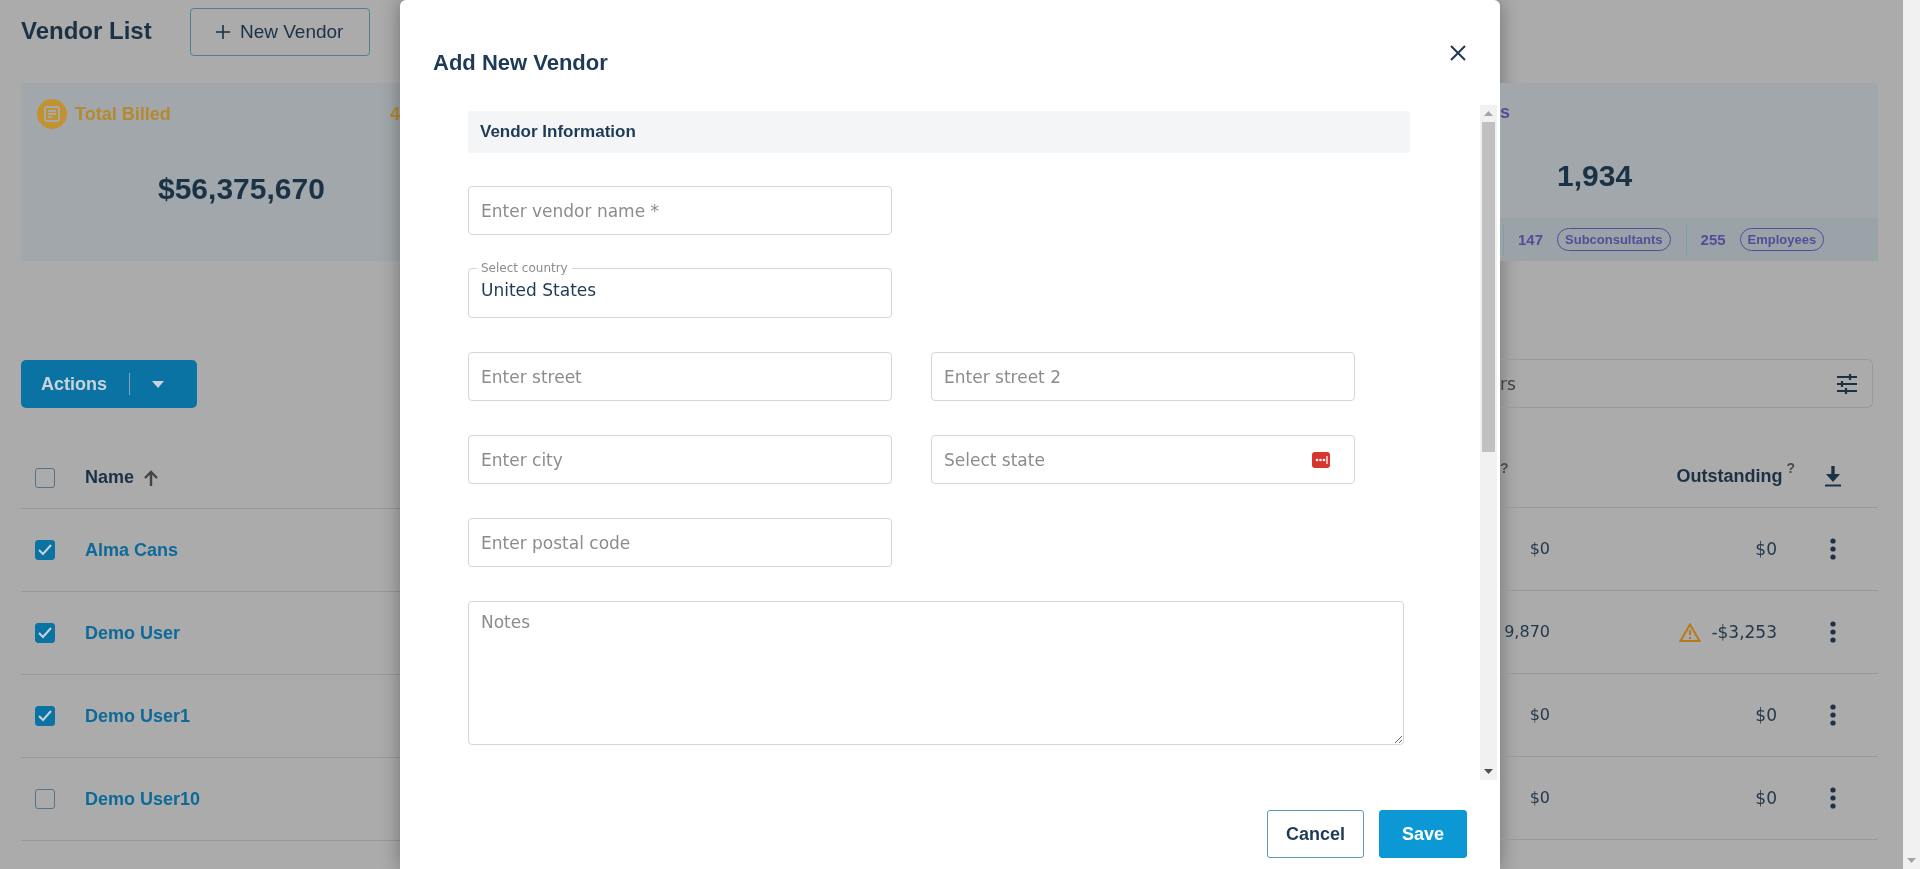 The image size is (1920, 869). I want to click on state-input: Select state, so click(1128, 459).